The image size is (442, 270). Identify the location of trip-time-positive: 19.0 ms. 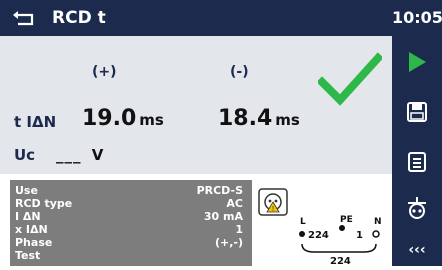
(123, 118).